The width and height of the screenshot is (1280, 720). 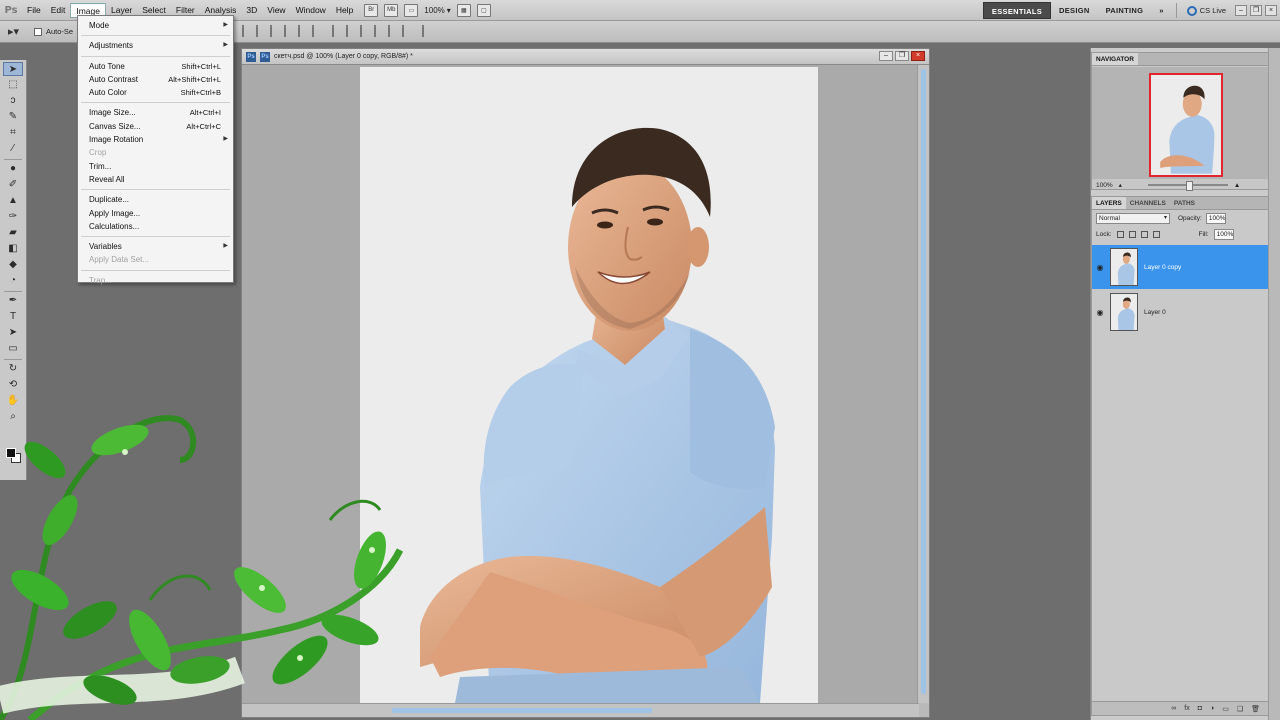 What do you see at coordinates (13, 85) in the screenshot?
I see `marquee-tool-icon: ⬚` at bounding box center [13, 85].